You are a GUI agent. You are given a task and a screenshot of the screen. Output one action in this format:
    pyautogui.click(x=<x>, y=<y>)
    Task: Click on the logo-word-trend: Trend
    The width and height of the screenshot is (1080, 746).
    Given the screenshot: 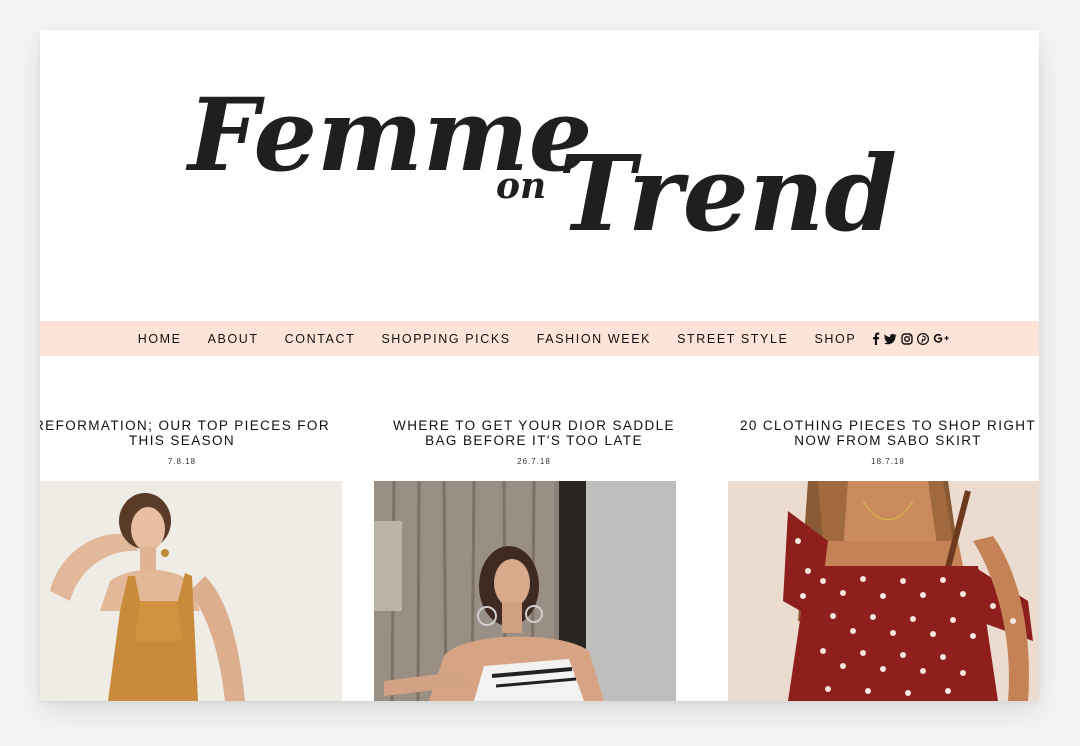 What is the action you would take?
    pyautogui.click(x=727, y=193)
    